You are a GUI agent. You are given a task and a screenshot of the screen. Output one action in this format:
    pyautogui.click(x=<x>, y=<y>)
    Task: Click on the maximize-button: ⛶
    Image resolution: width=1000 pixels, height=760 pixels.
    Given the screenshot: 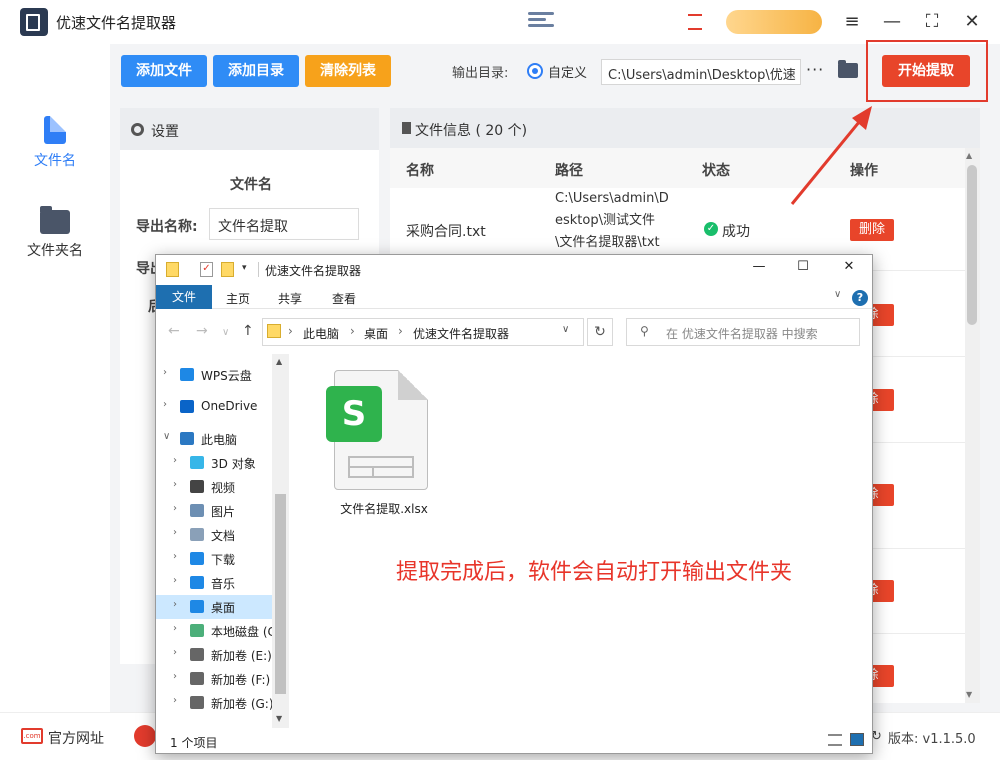 What is the action you would take?
    pyautogui.click(x=932, y=22)
    